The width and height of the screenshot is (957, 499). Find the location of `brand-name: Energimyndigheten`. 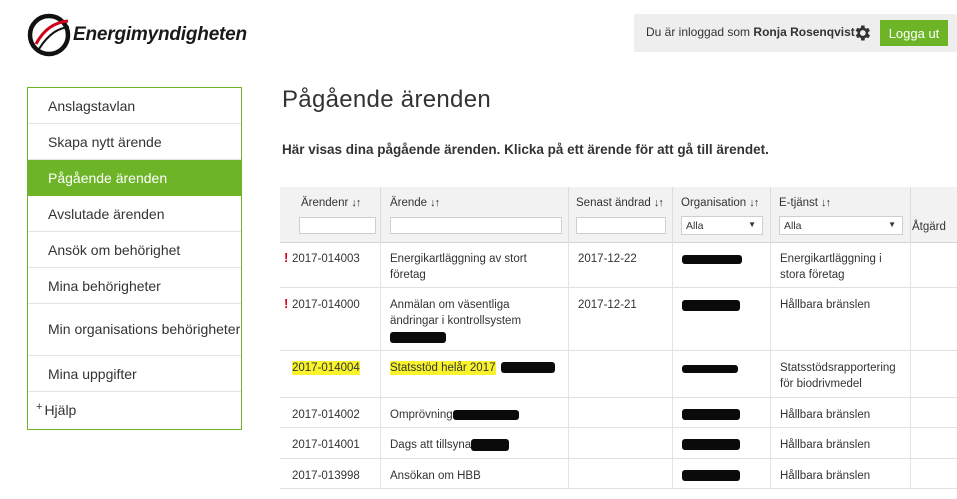

brand-name: Energimyndigheten is located at coordinates (160, 34).